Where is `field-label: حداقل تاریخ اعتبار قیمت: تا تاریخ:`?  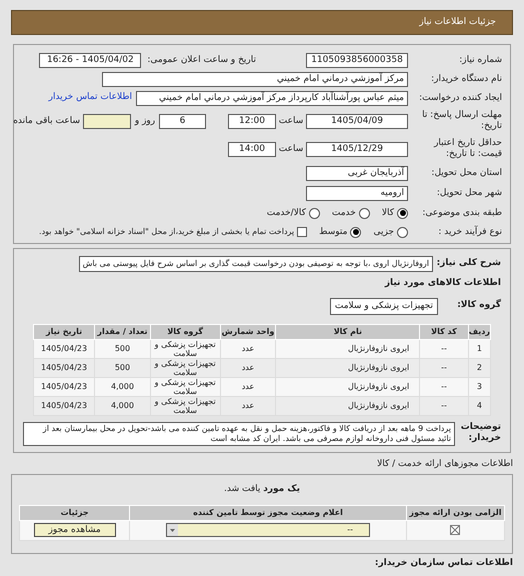
field-label: حداقل تاریخ اعتبار قیمت: تا تاریخ: is located at coordinates (467, 149).